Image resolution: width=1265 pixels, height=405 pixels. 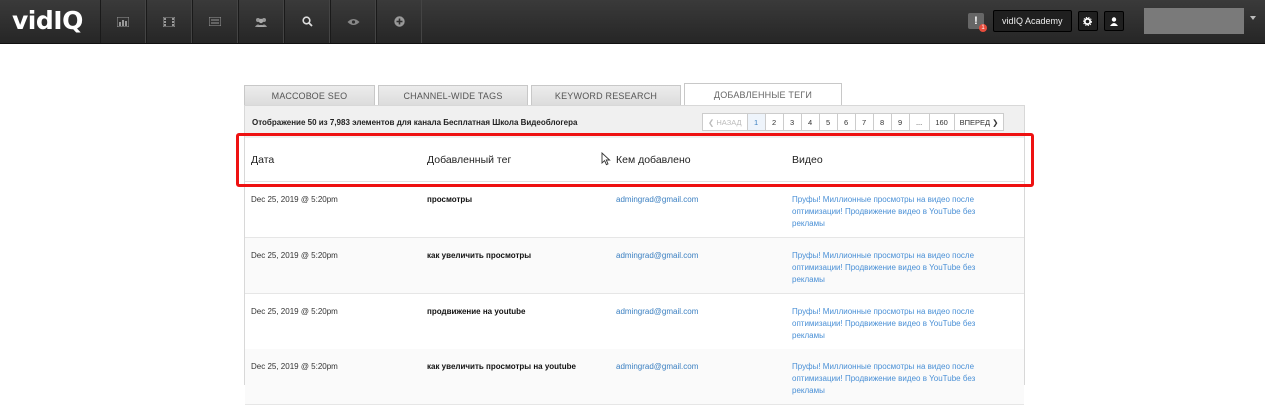 What do you see at coordinates (975, 122) in the screenshot?
I see `pager-next-label: ВПЕРЕД` at bounding box center [975, 122].